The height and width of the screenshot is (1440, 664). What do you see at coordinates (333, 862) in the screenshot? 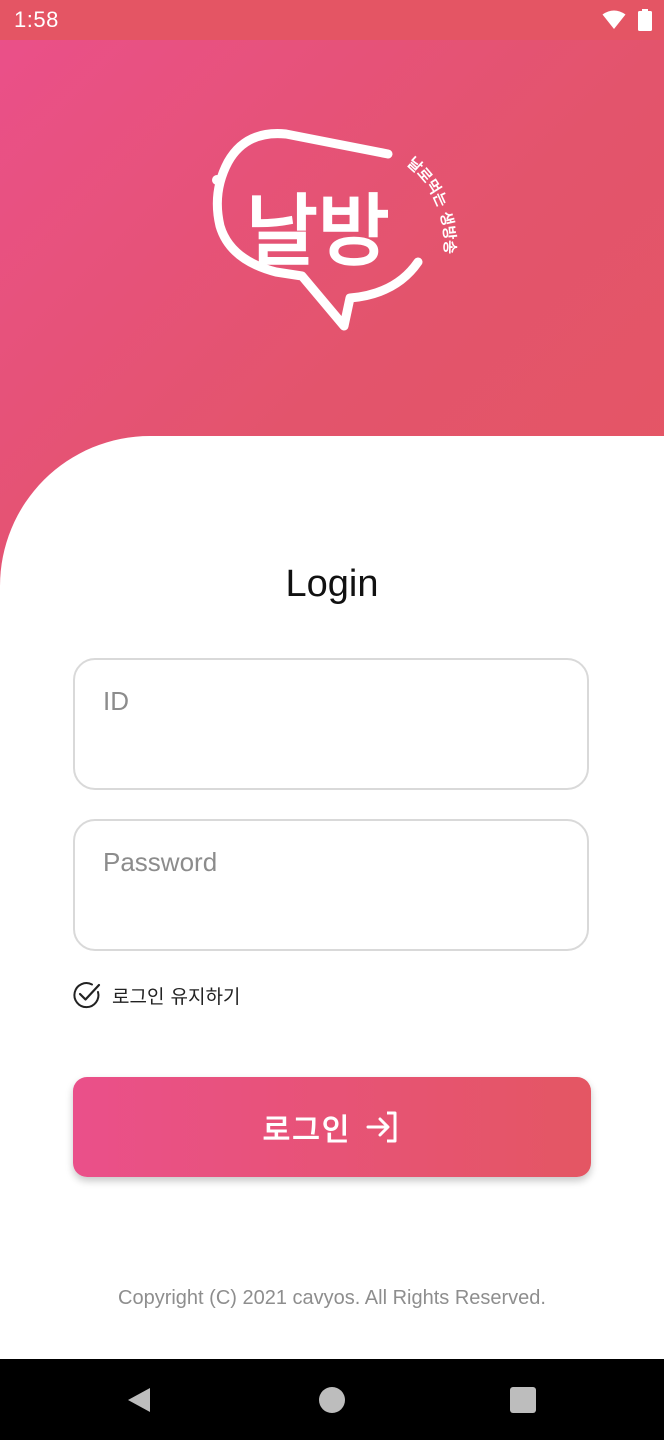
I see `password-input` at bounding box center [333, 862].